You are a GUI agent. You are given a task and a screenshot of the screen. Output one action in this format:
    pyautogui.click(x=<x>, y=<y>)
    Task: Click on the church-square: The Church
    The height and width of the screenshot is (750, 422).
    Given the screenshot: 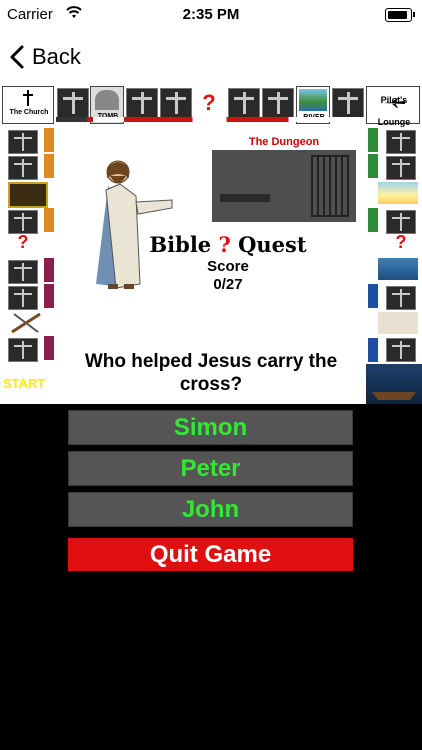 What is the action you would take?
    pyautogui.click(x=28, y=105)
    